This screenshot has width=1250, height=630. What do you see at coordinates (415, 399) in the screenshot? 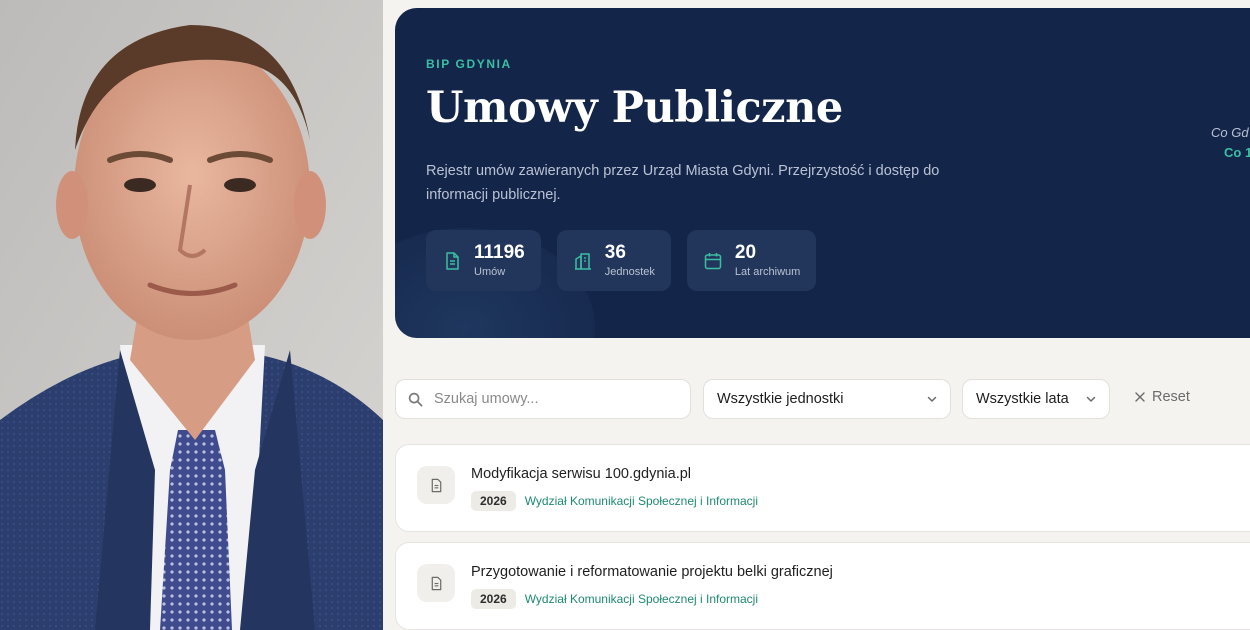
I see `search-icon` at bounding box center [415, 399].